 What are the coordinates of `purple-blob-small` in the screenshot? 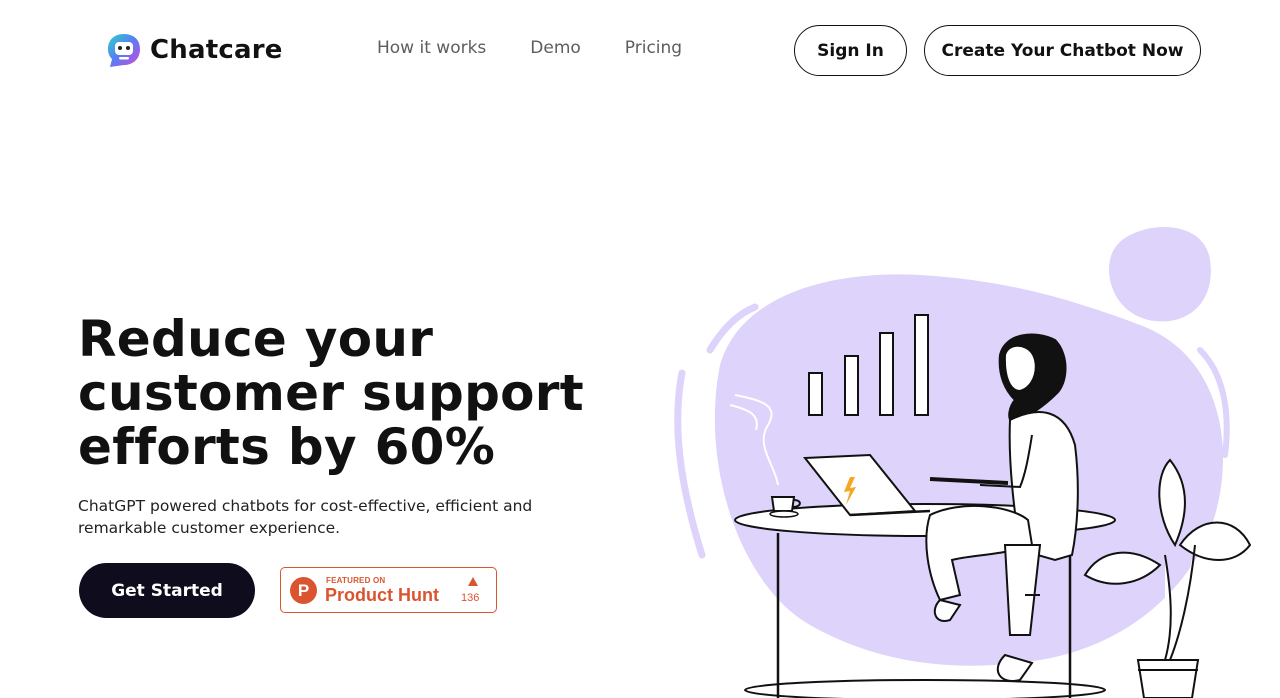 It's located at (1160, 274).